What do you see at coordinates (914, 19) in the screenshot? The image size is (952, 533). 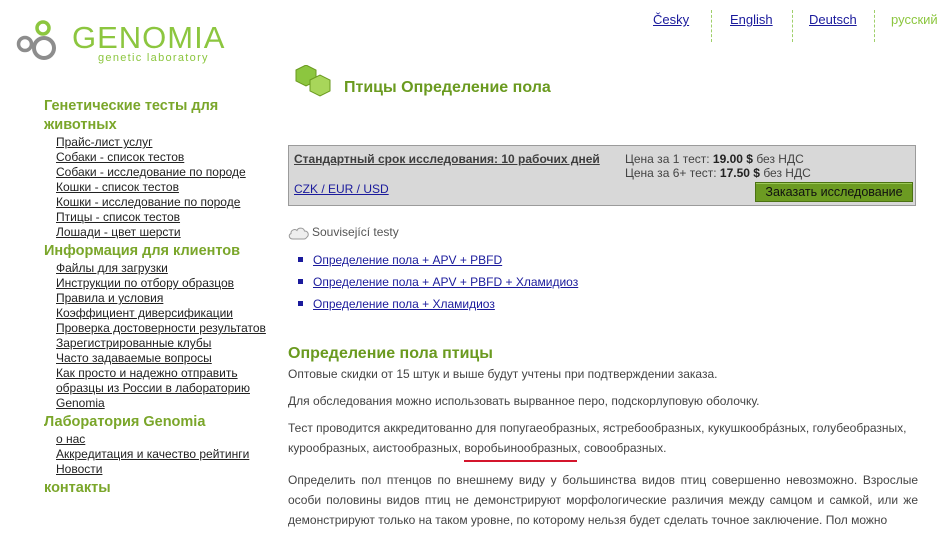 I see `lang-russian-current: русский` at bounding box center [914, 19].